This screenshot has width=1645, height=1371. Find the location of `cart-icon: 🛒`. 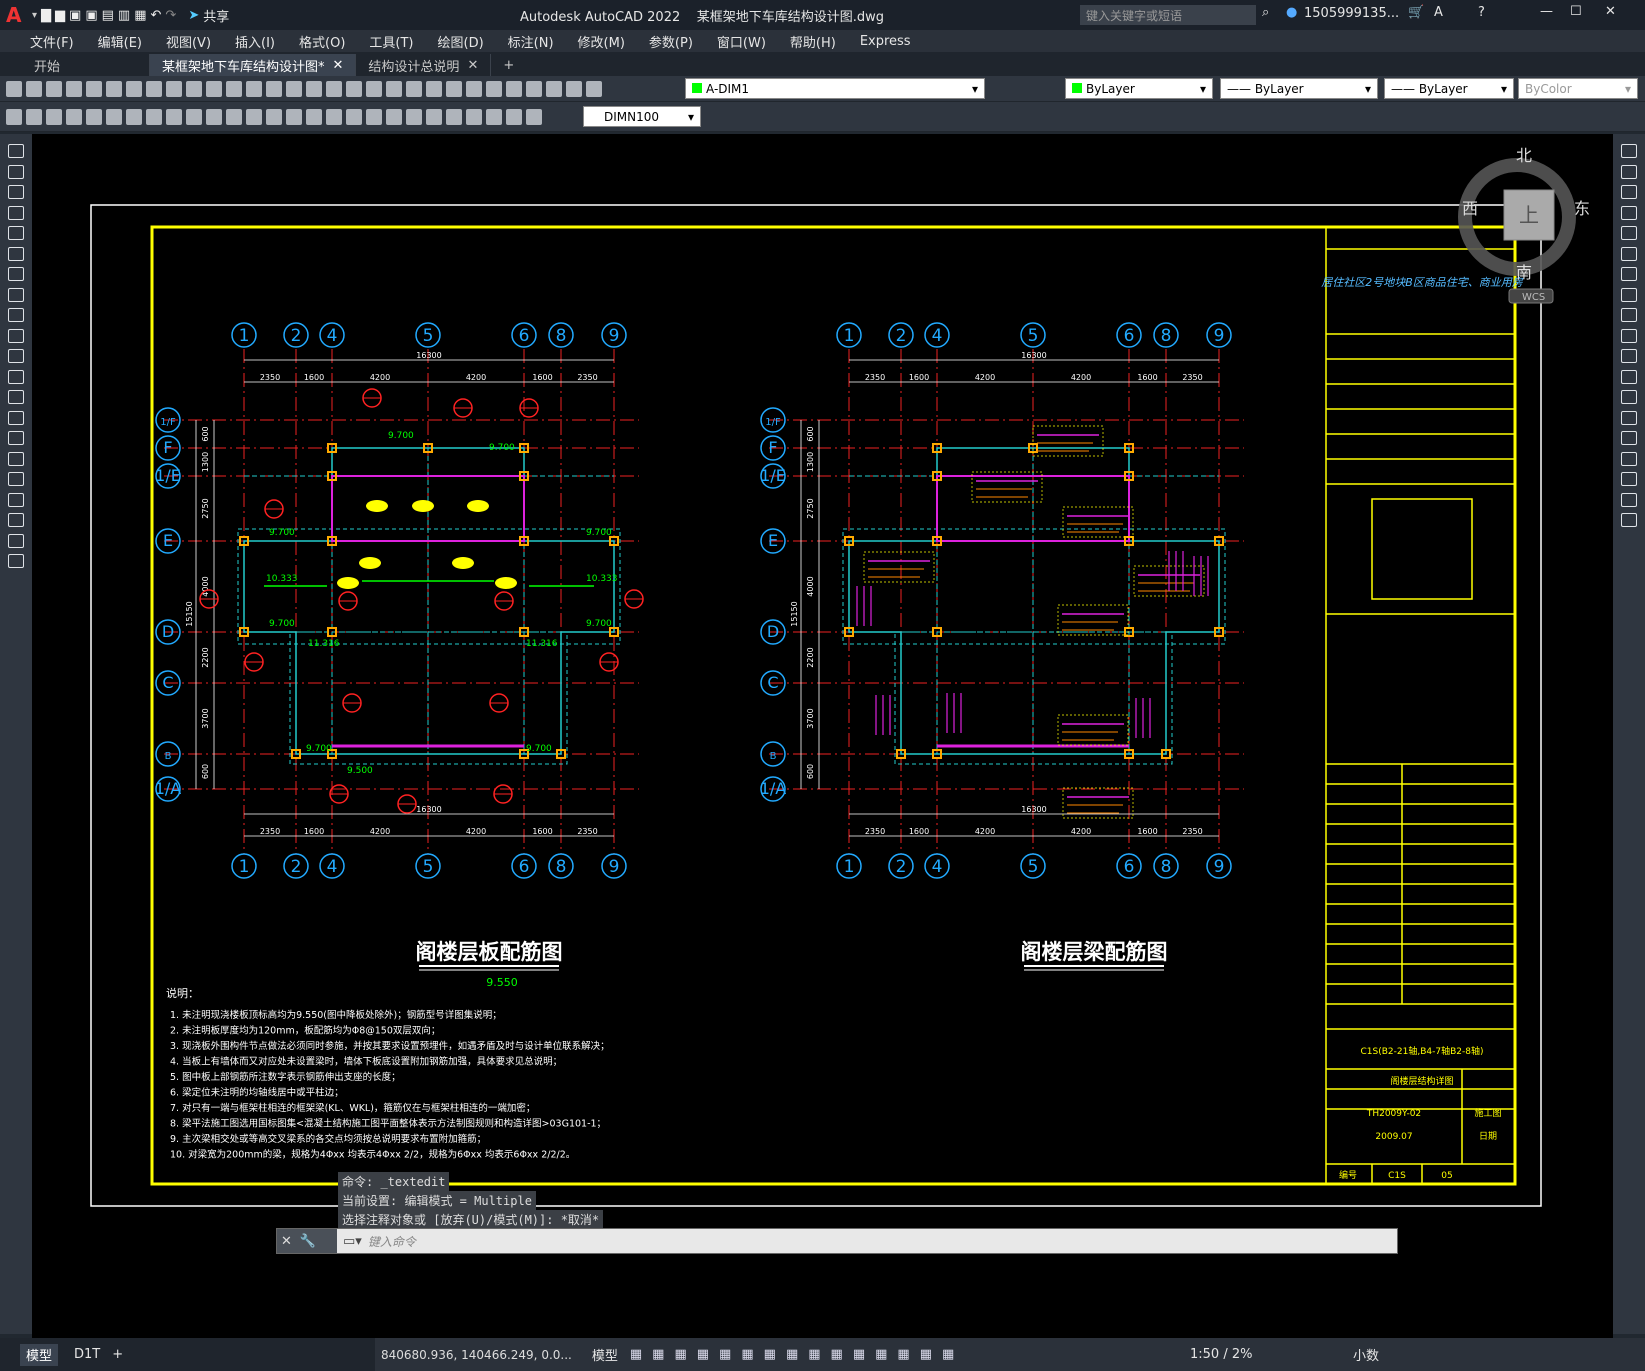

cart-icon: 🛒 is located at coordinates (1416, 12).